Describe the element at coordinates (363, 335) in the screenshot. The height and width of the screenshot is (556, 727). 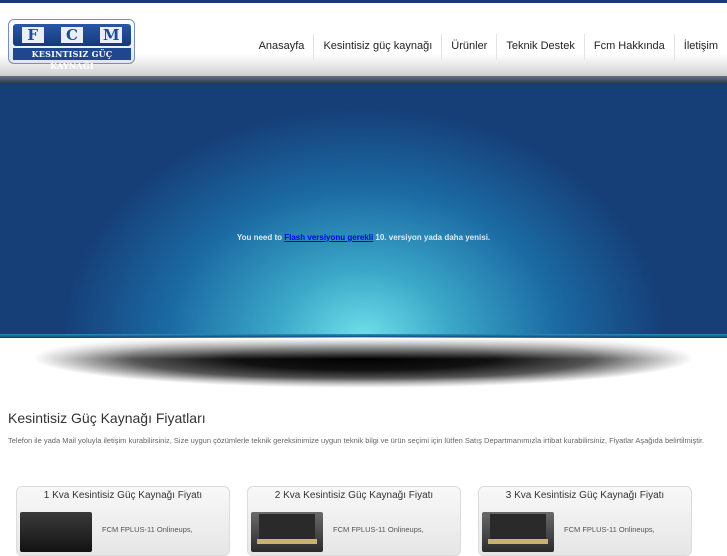
I see `banner-bottom-line` at that location.